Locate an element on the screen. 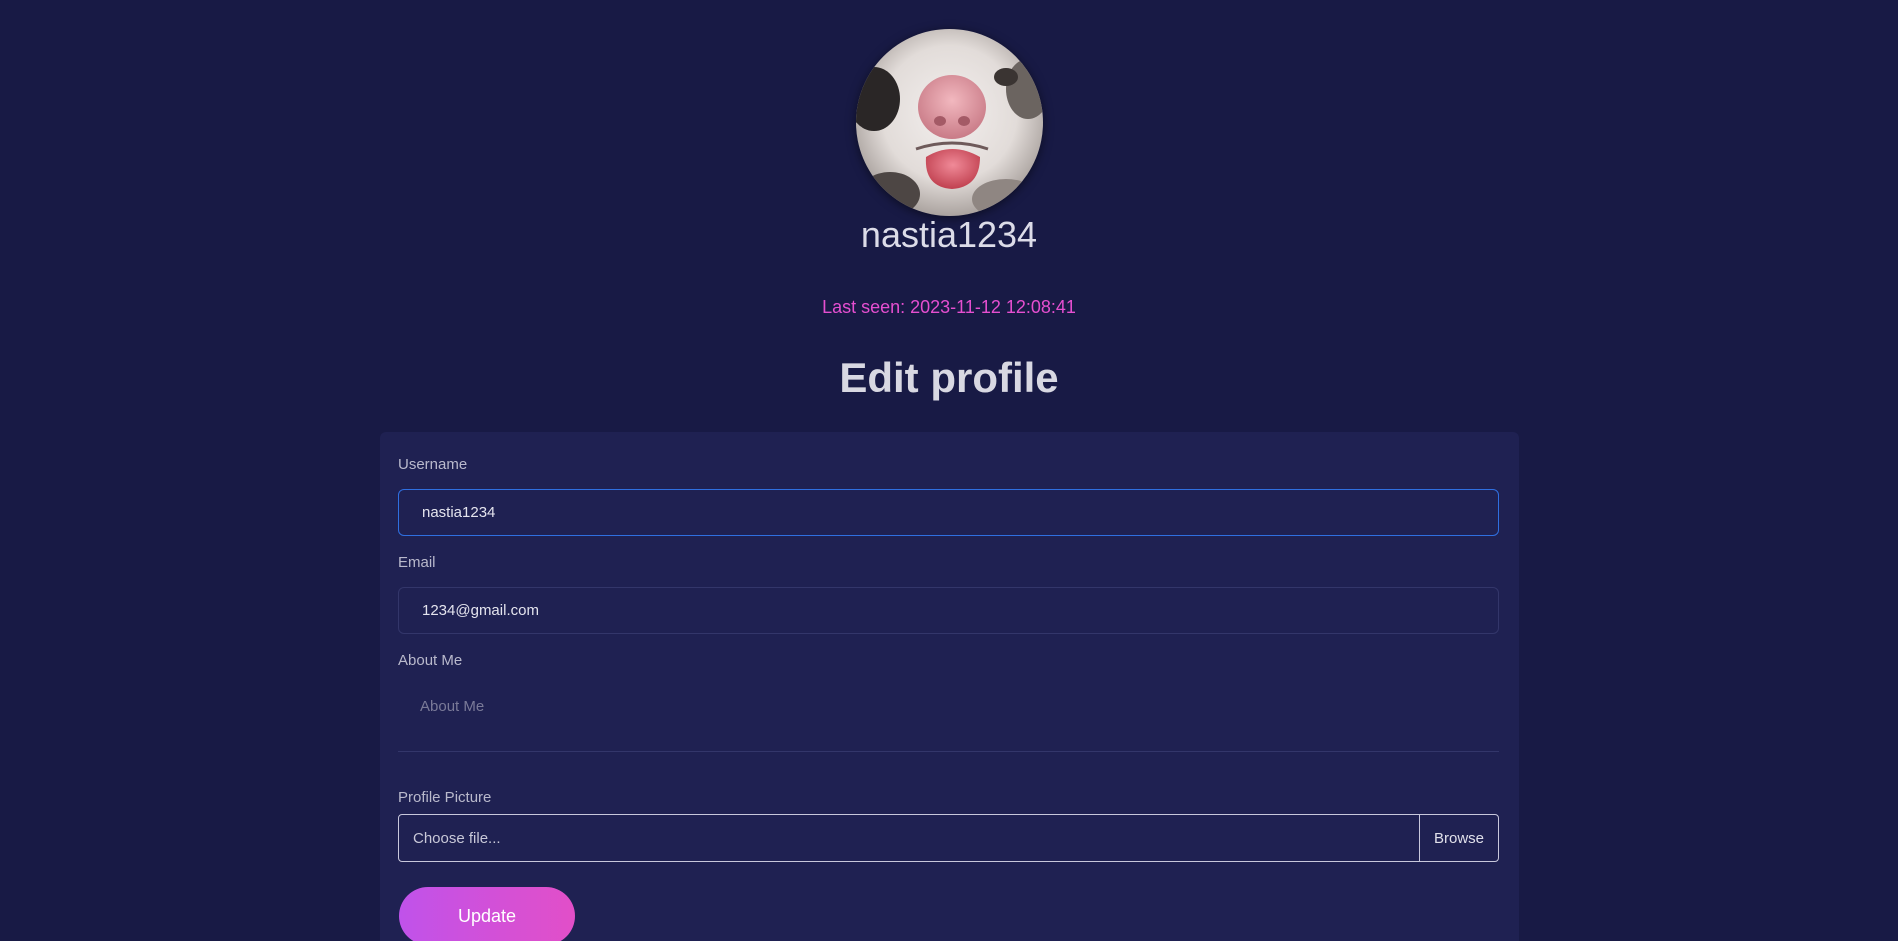 This screenshot has height=941, width=1898. profile-photo-cat-icon is located at coordinates (949, 122).